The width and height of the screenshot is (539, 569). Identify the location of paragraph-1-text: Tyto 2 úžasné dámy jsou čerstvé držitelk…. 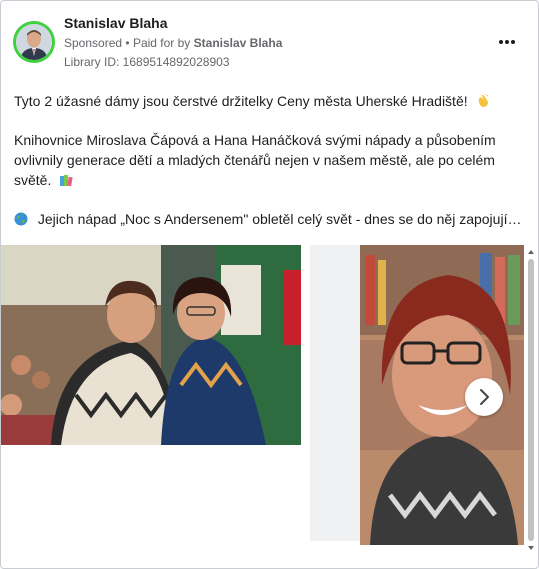
(241, 101).